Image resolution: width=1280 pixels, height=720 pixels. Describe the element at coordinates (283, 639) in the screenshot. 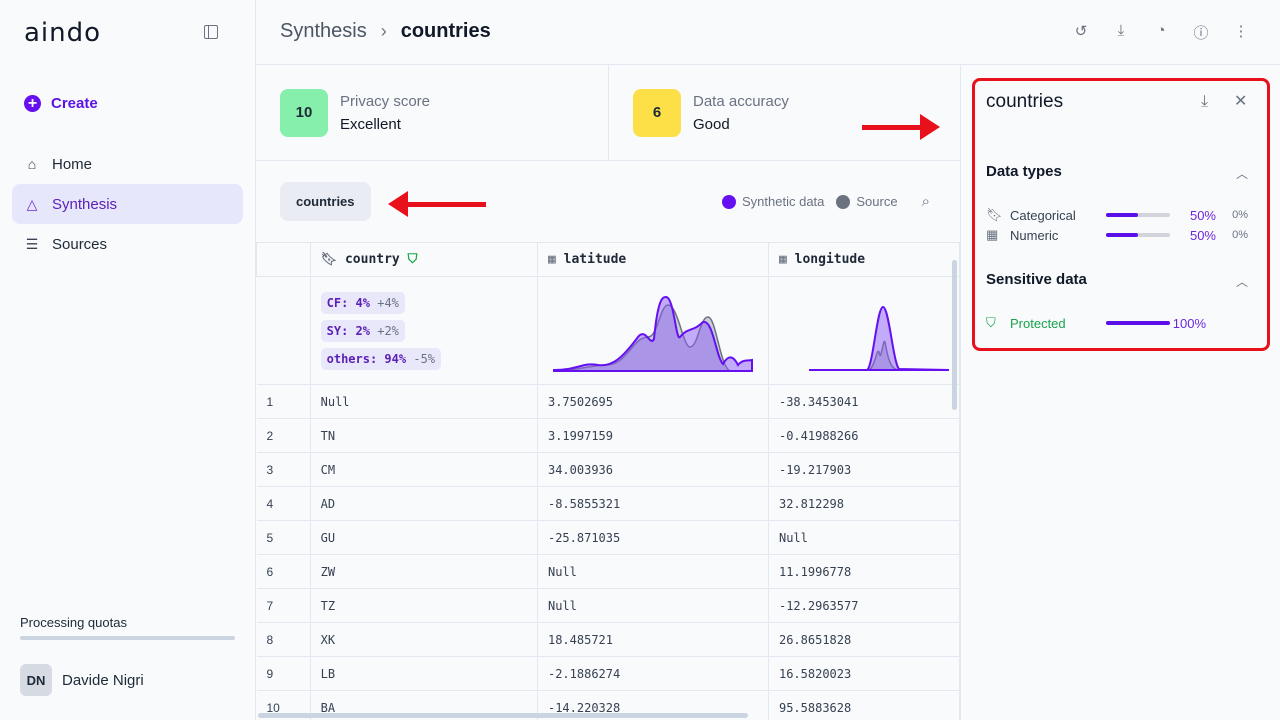

I see `row-index: 8` at that location.